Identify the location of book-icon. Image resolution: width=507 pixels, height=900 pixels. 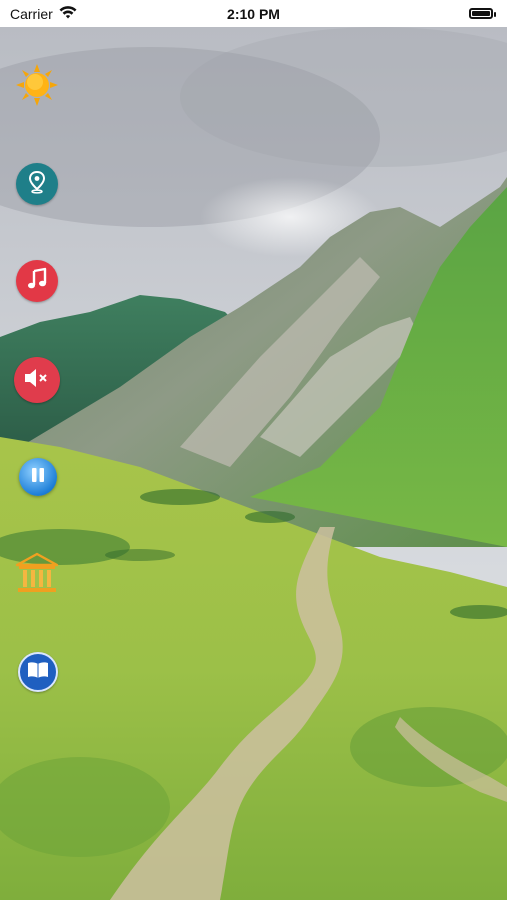
(38, 672).